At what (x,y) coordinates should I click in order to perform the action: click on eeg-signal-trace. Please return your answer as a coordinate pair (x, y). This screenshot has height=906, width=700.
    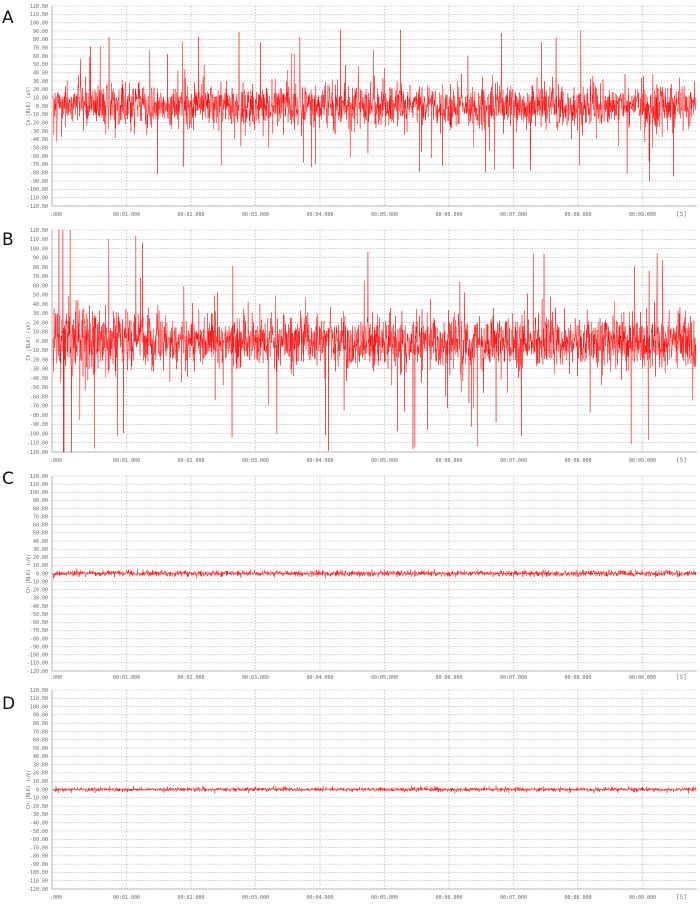
    Looking at the image, I should click on (374, 573).